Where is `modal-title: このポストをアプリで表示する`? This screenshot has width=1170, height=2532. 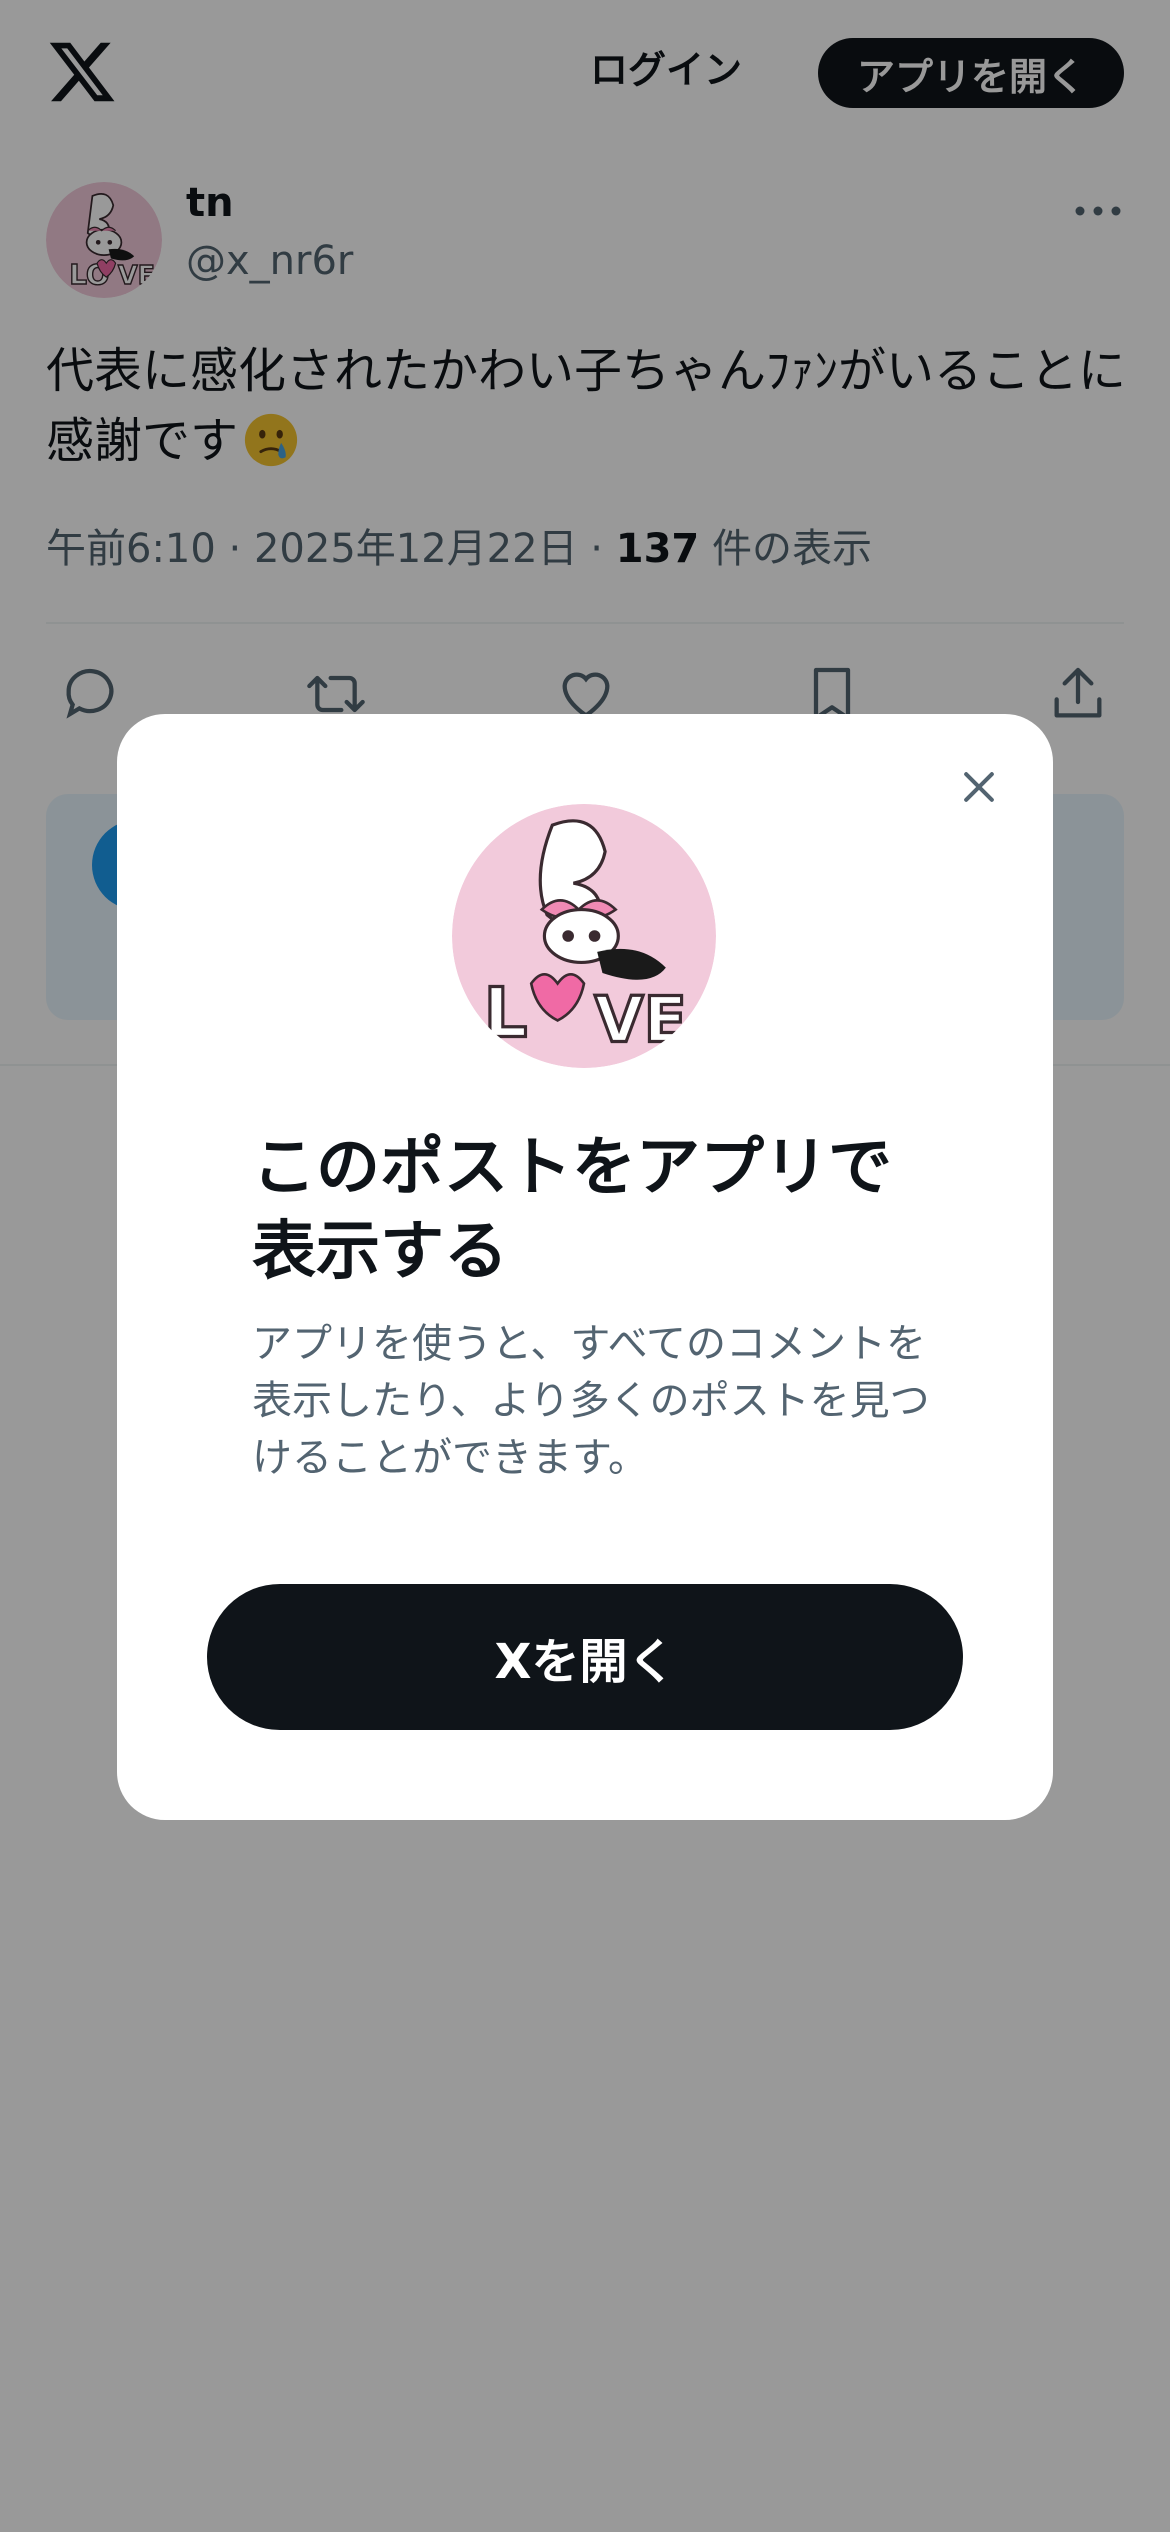 modal-title: このポストをアプリで表示する is located at coordinates (572, 1210).